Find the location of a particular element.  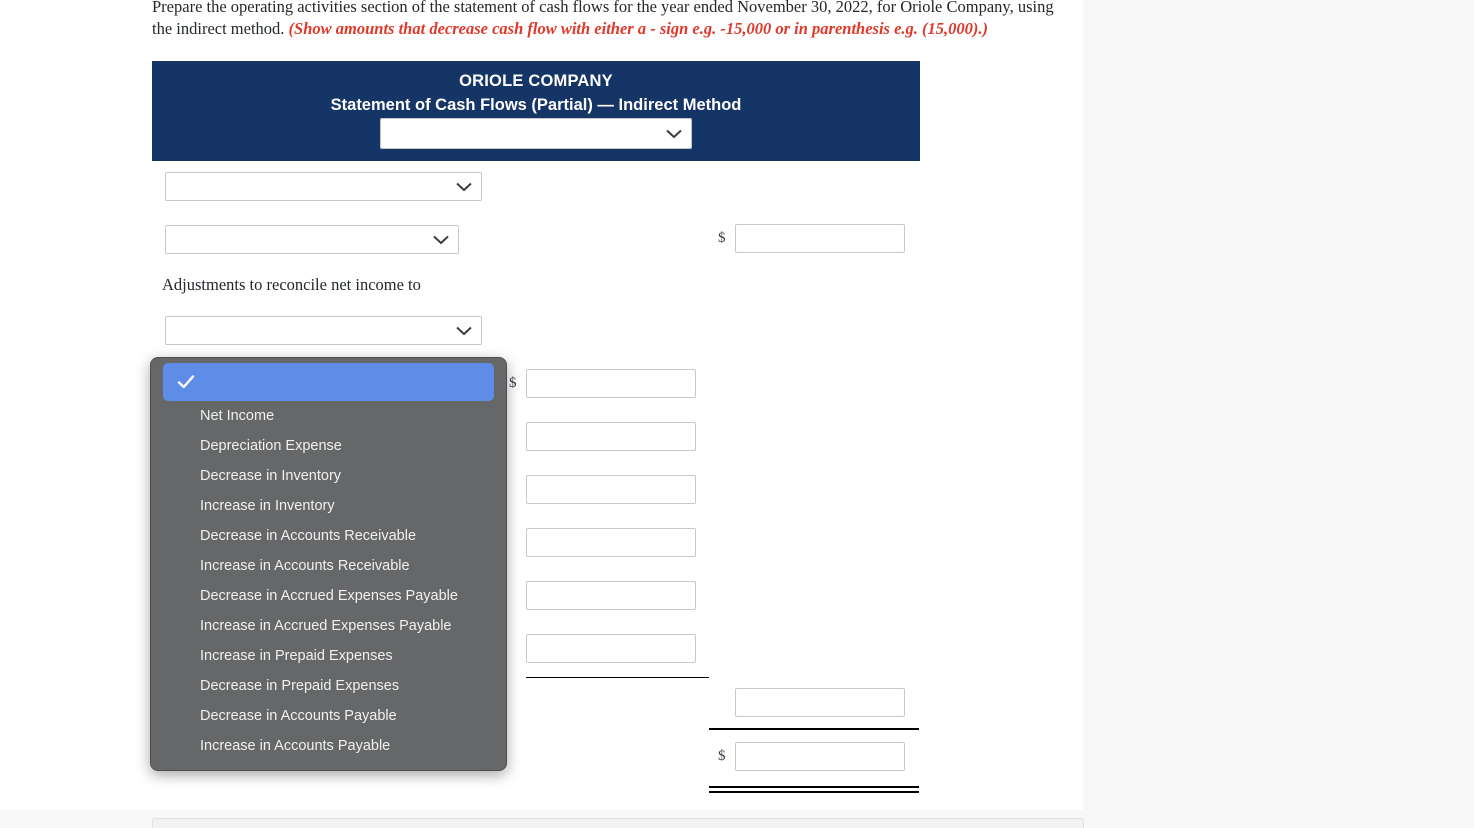

dropdown-option-8: Increase in Accrued Expenses Payable is located at coordinates (328, 626).